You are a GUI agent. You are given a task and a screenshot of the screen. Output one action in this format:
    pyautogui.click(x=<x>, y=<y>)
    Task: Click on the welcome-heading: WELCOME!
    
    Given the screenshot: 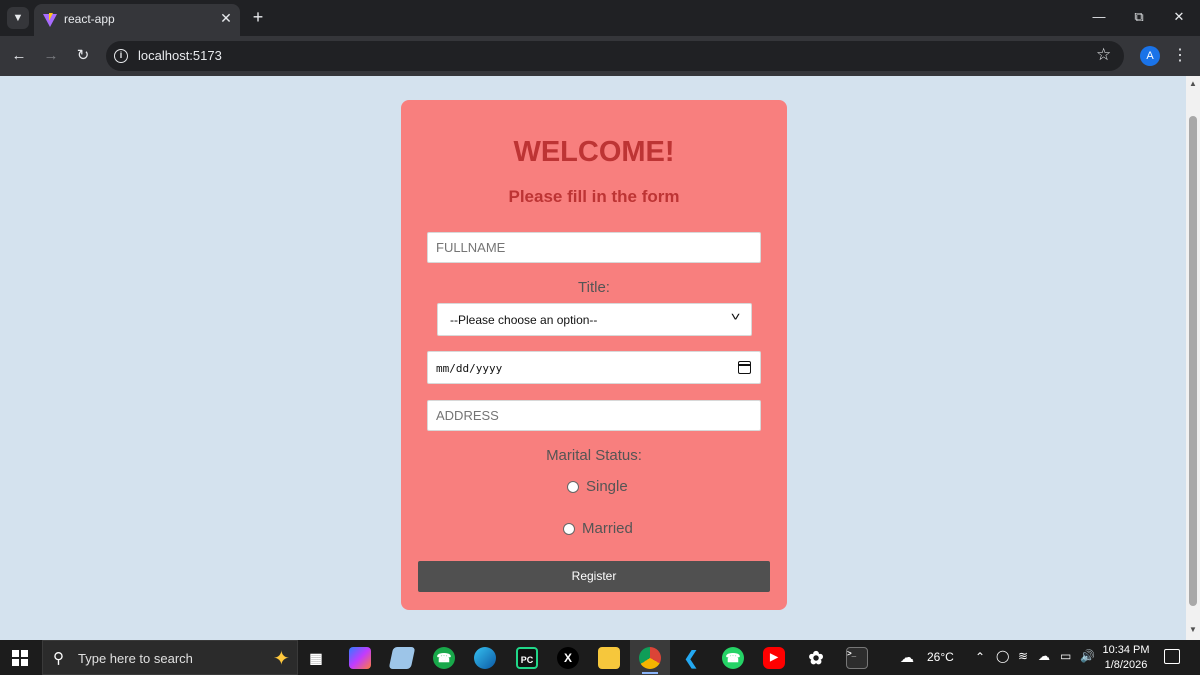 What is the action you would take?
    pyautogui.click(x=594, y=152)
    